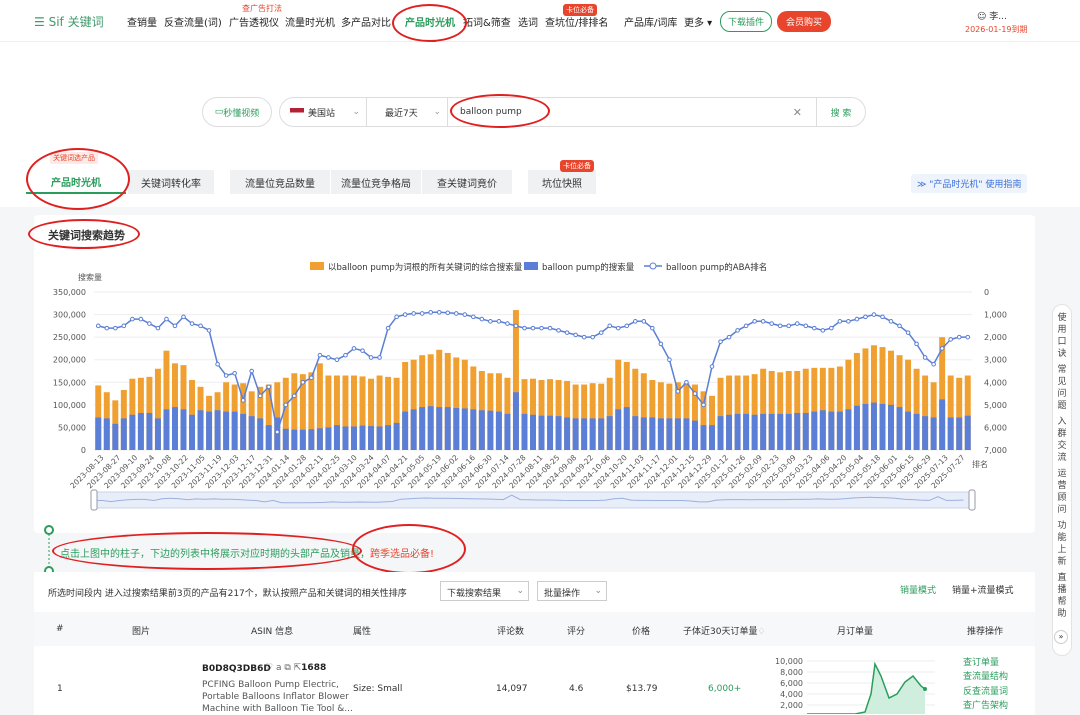 The width and height of the screenshot is (1080, 715). Describe the element at coordinates (237, 112) in the screenshot. I see `video-button: ▭ 秒懂视频` at that location.